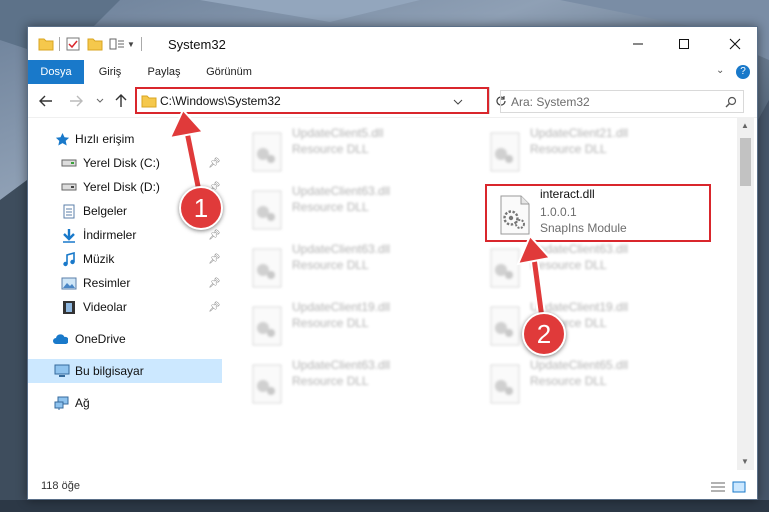 The image size is (769, 512). What do you see at coordinates (544, 334) in the screenshot?
I see `step-badge-2: 2` at bounding box center [544, 334].